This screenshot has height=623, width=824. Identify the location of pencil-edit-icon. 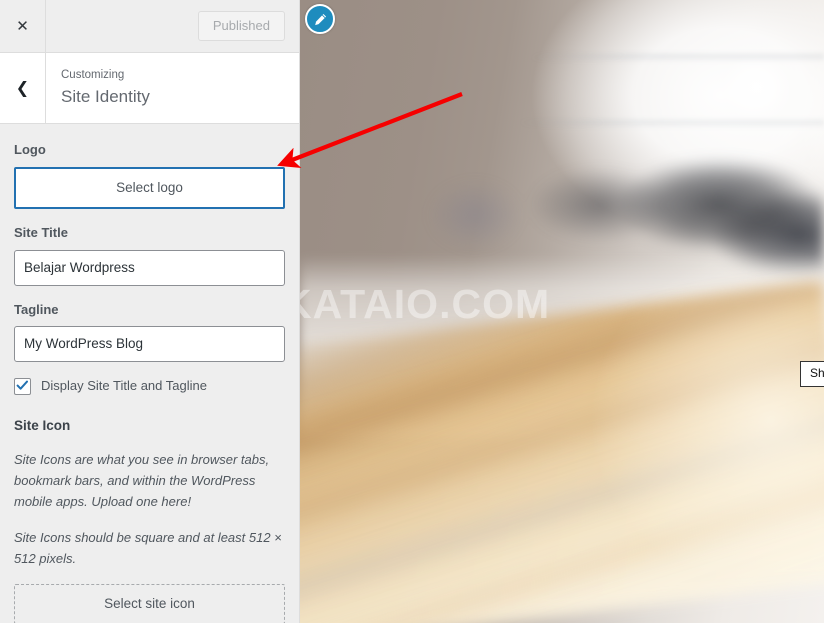
(320, 19).